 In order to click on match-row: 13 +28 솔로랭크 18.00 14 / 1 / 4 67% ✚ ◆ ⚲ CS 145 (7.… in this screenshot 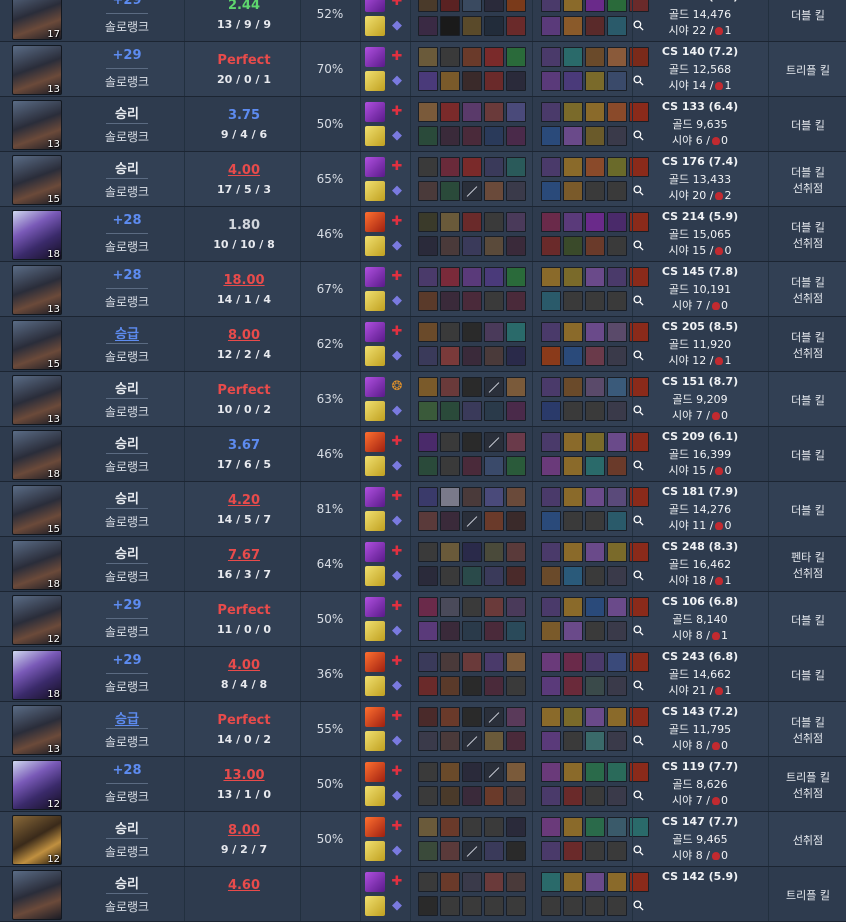, I will do `click(423, 289)`.